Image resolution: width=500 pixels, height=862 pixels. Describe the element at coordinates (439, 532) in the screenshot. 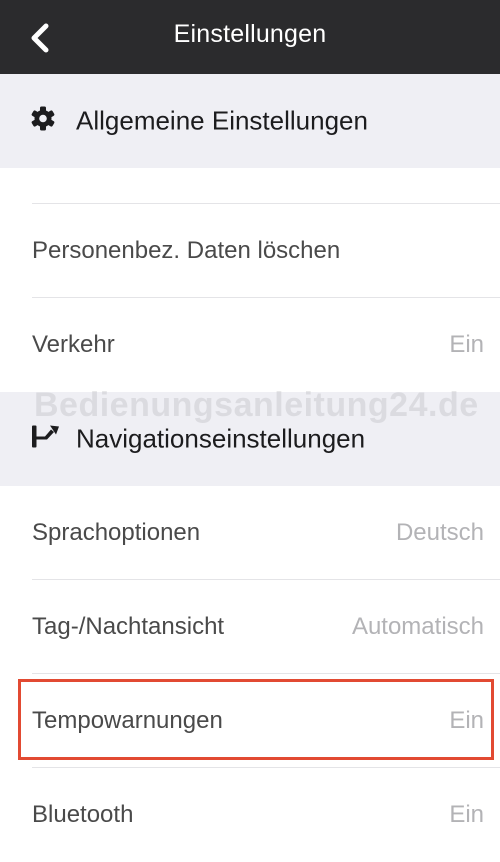

I see `row-value: Deutsch` at that location.